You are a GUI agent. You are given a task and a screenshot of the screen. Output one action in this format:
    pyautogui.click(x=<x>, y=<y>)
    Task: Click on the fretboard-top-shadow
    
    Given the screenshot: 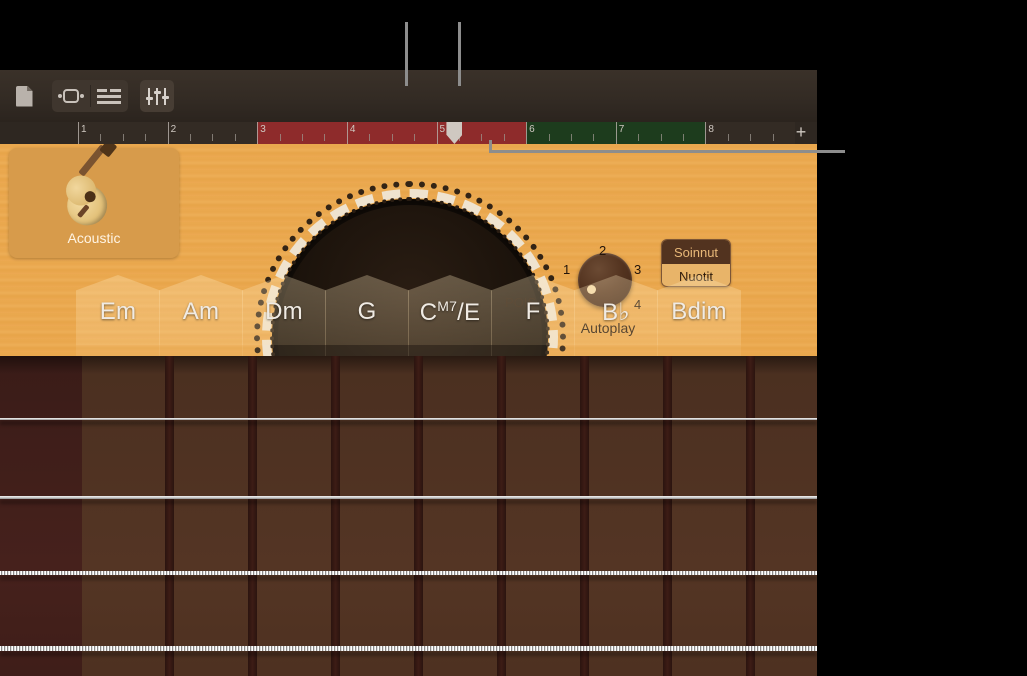 What is the action you would take?
    pyautogui.click(x=408, y=365)
    